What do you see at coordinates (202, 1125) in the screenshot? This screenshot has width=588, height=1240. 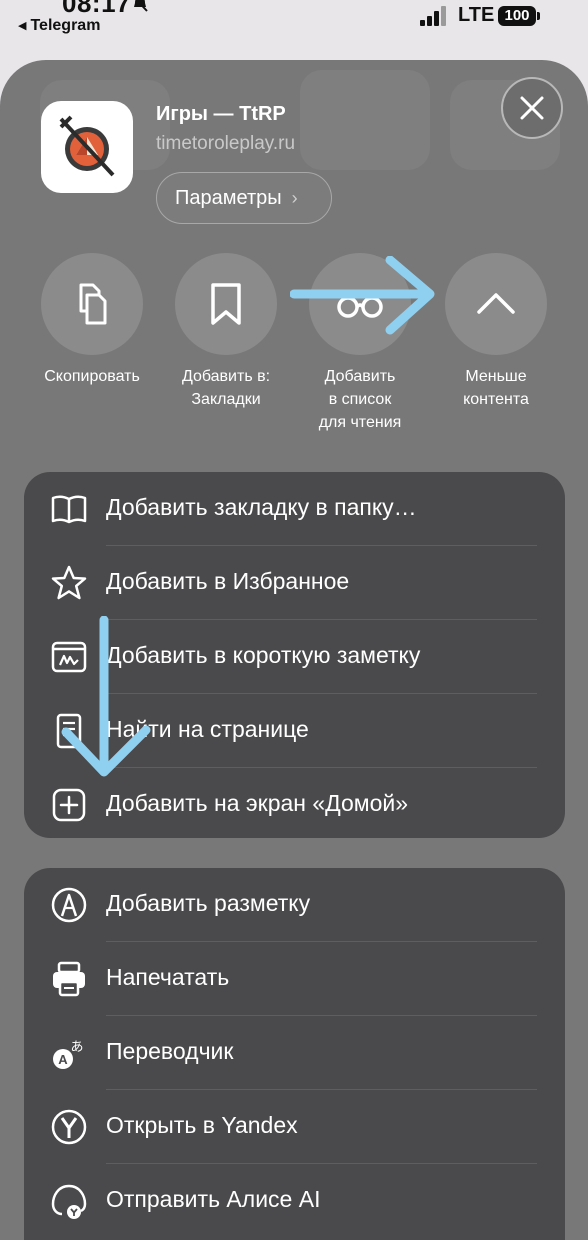 I see `menu-label: Открыть в Yandex` at bounding box center [202, 1125].